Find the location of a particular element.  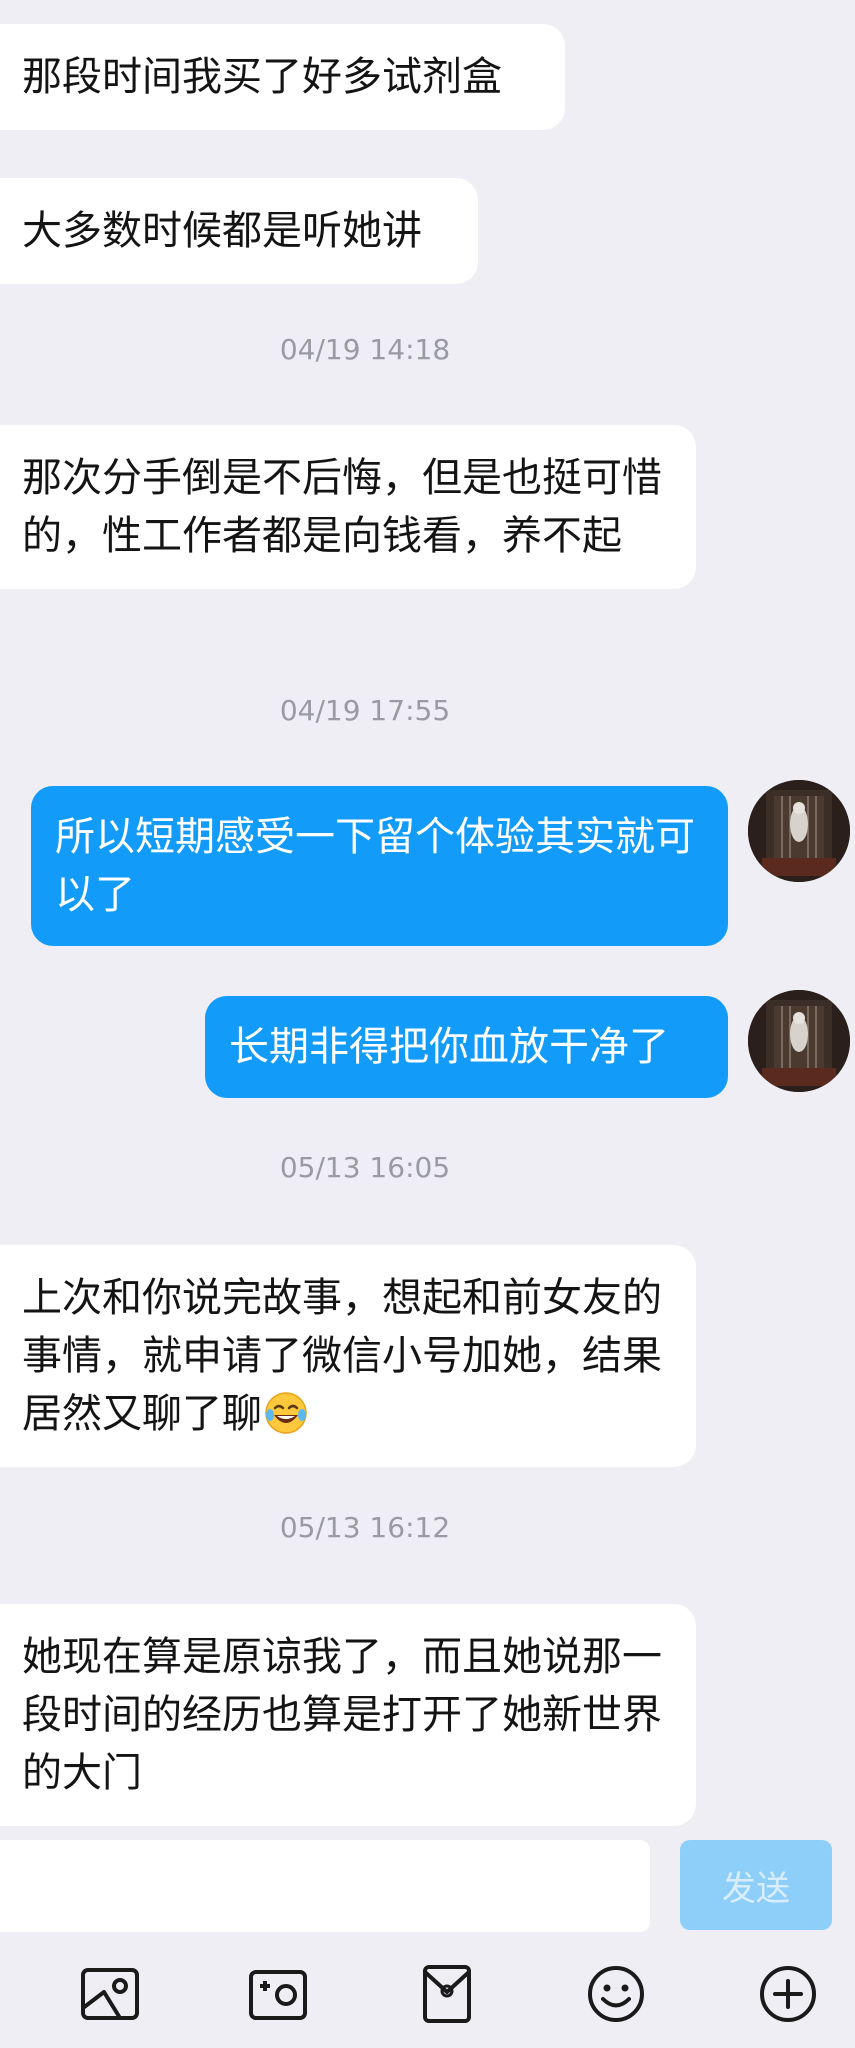

red-packet-button is located at coordinates (447, 1994).